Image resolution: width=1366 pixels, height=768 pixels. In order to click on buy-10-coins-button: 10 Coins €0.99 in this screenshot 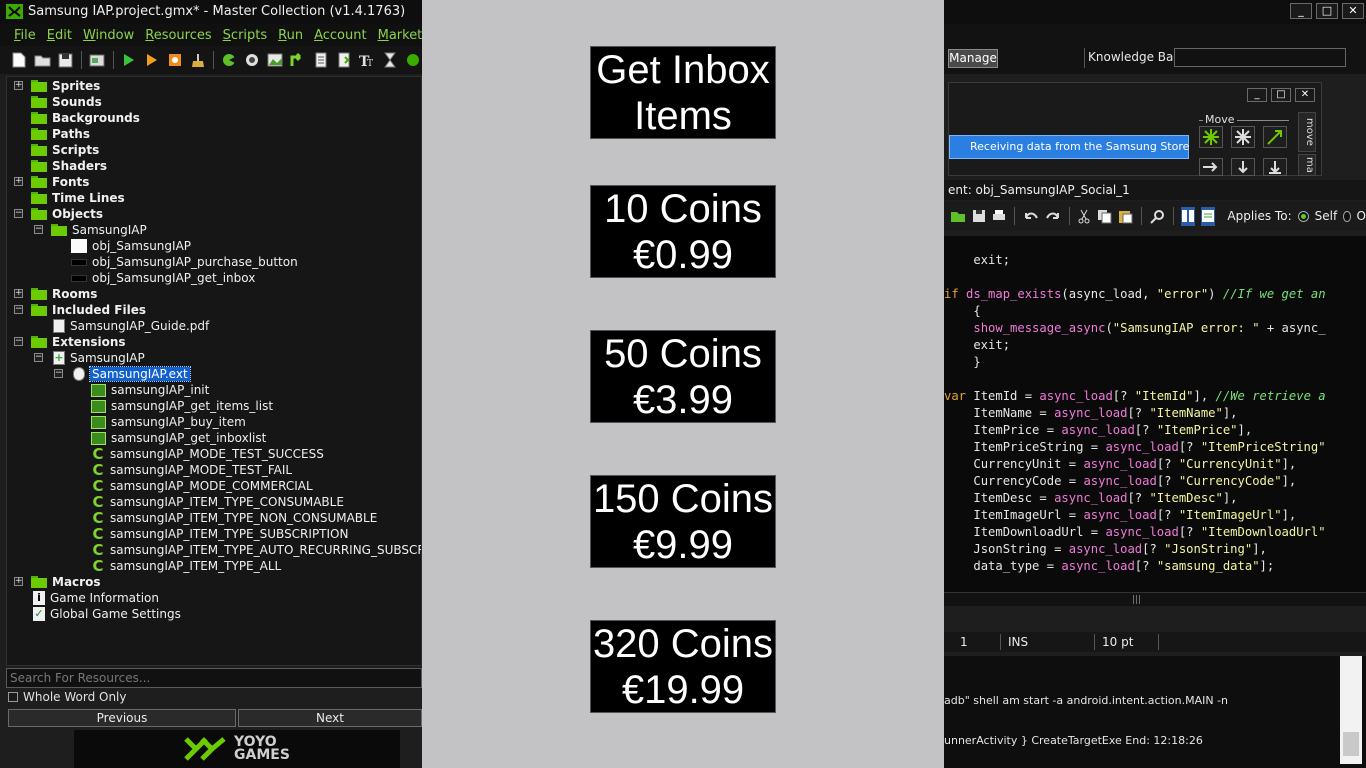, I will do `click(683, 231)`.